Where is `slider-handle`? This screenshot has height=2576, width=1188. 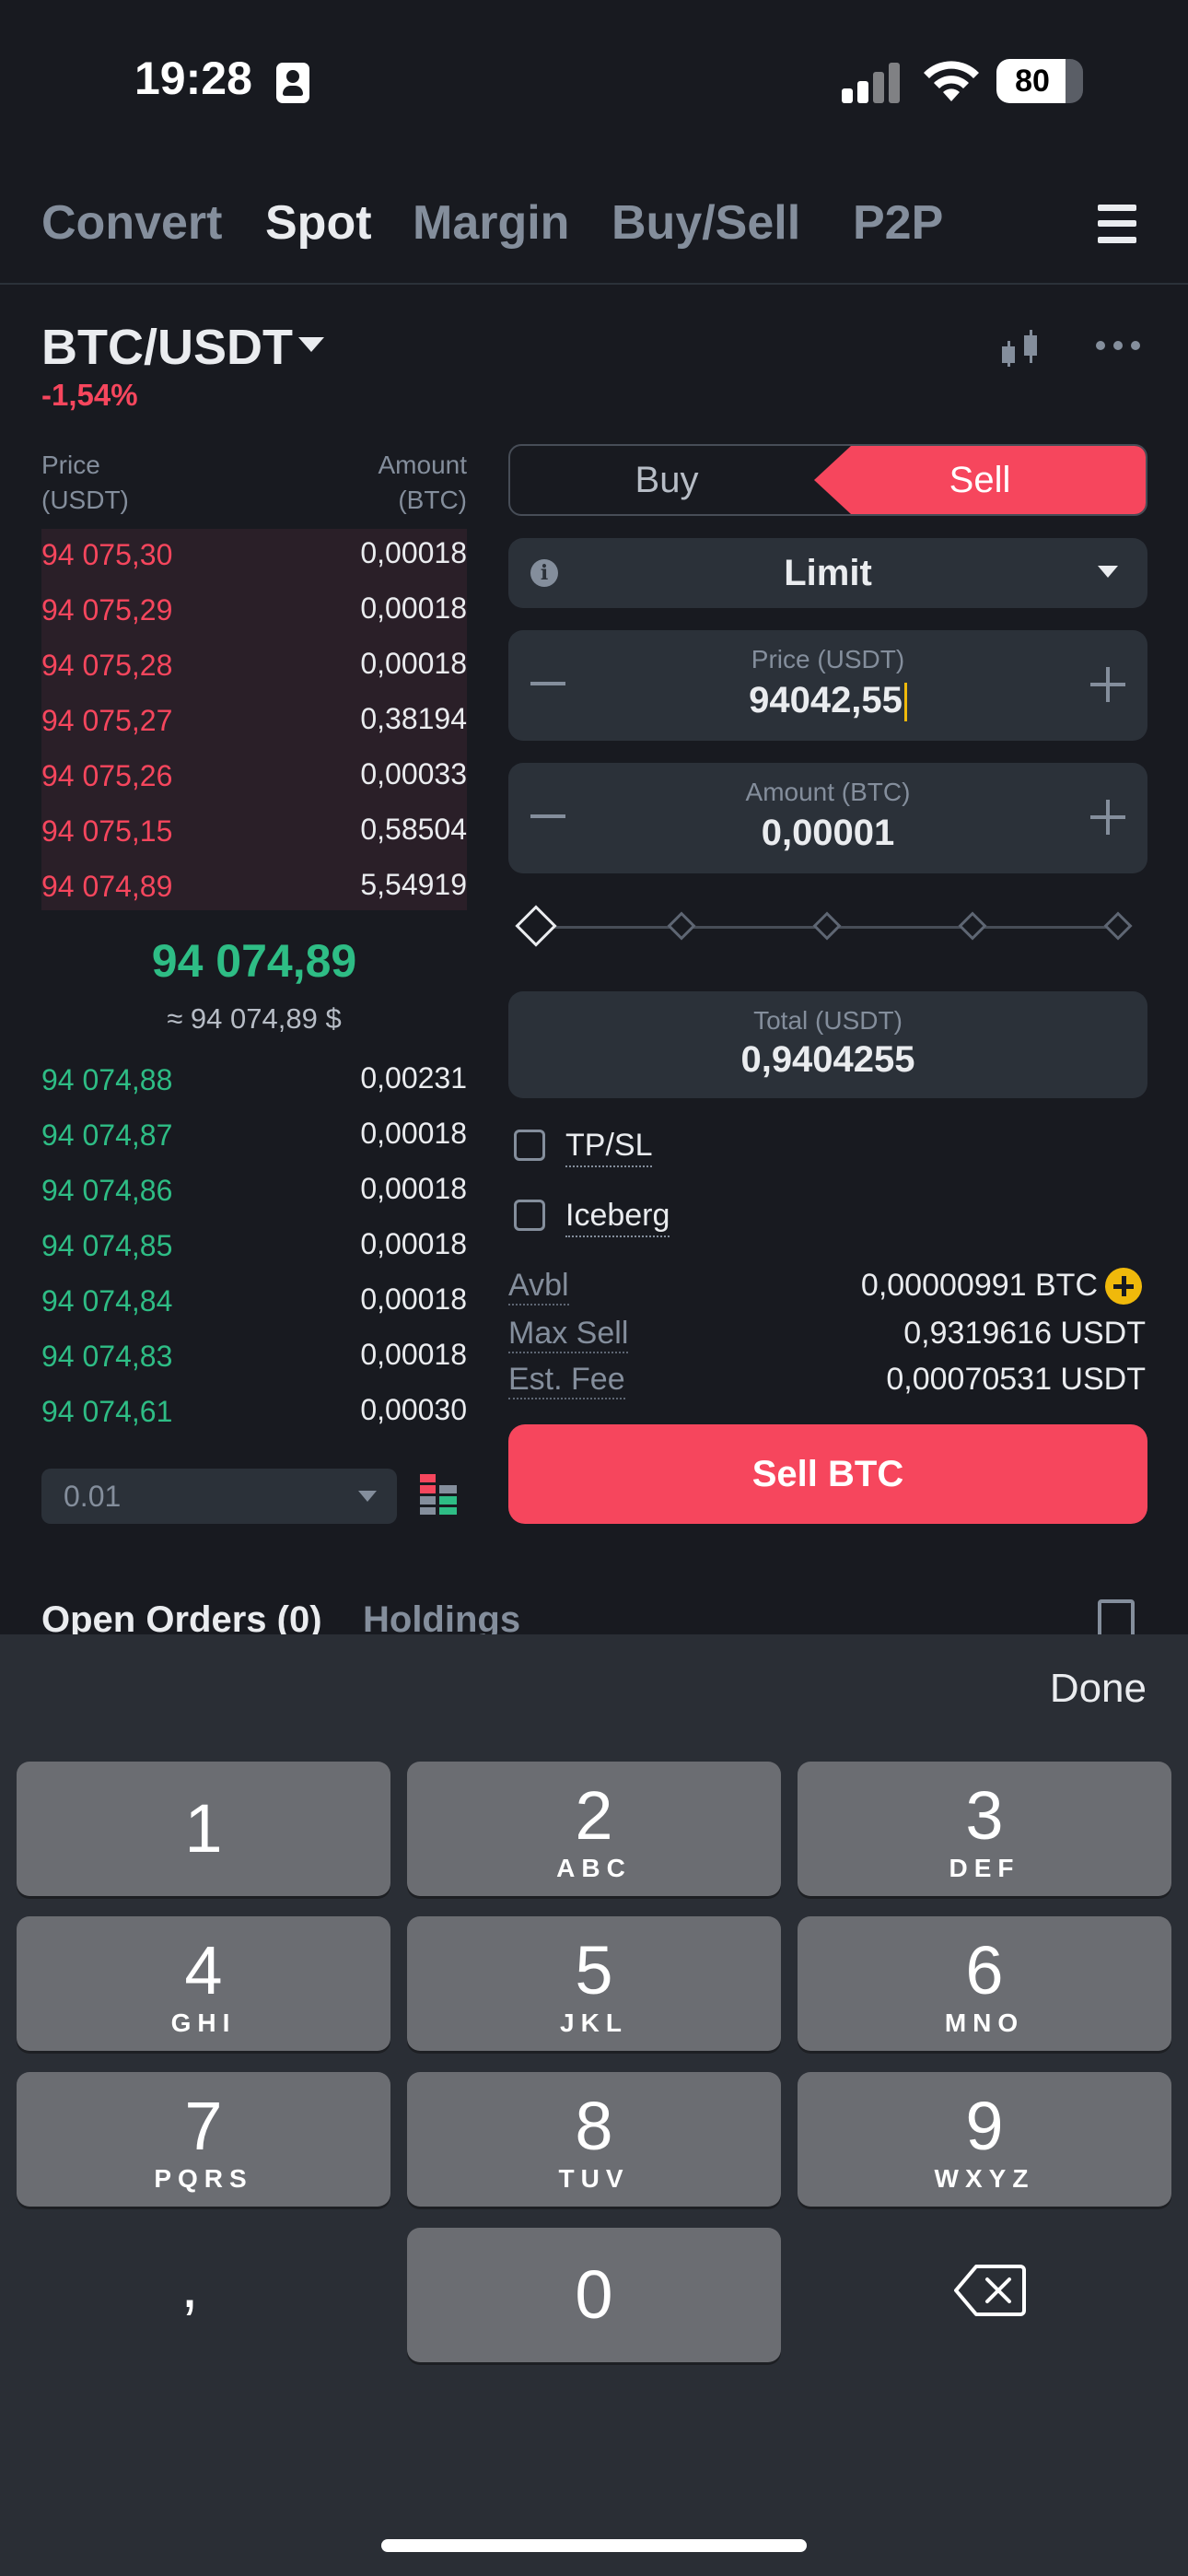 slider-handle is located at coordinates (536, 926).